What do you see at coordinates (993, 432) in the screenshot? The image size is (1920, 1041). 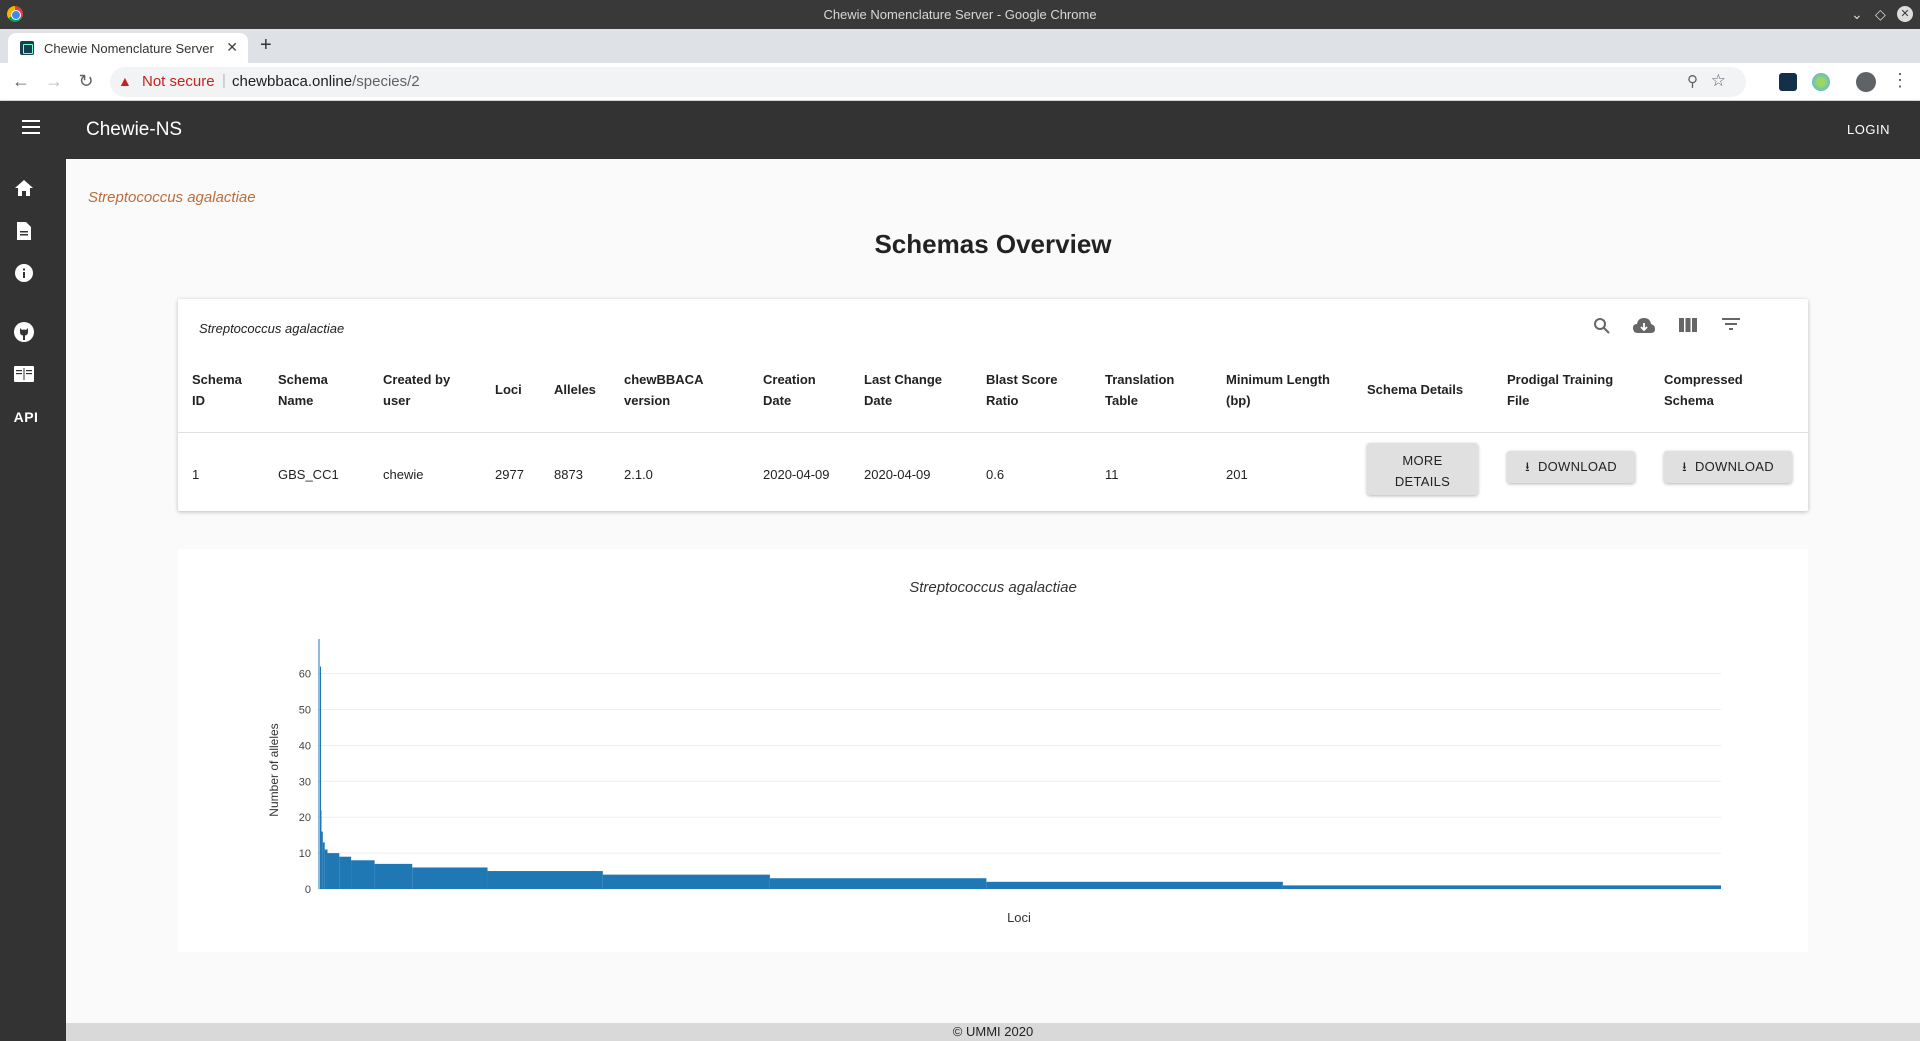 I see `header-divider` at bounding box center [993, 432].